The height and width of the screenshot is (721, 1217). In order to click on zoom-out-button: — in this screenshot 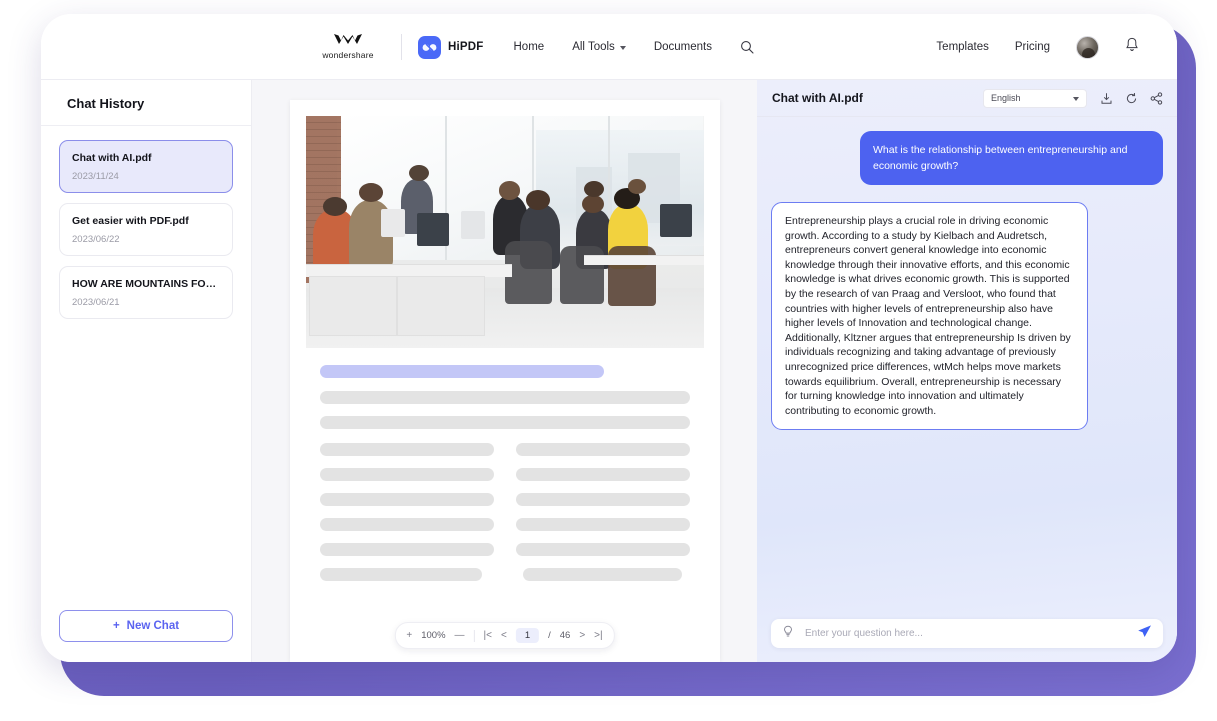, I will do `click(460, 635)`.